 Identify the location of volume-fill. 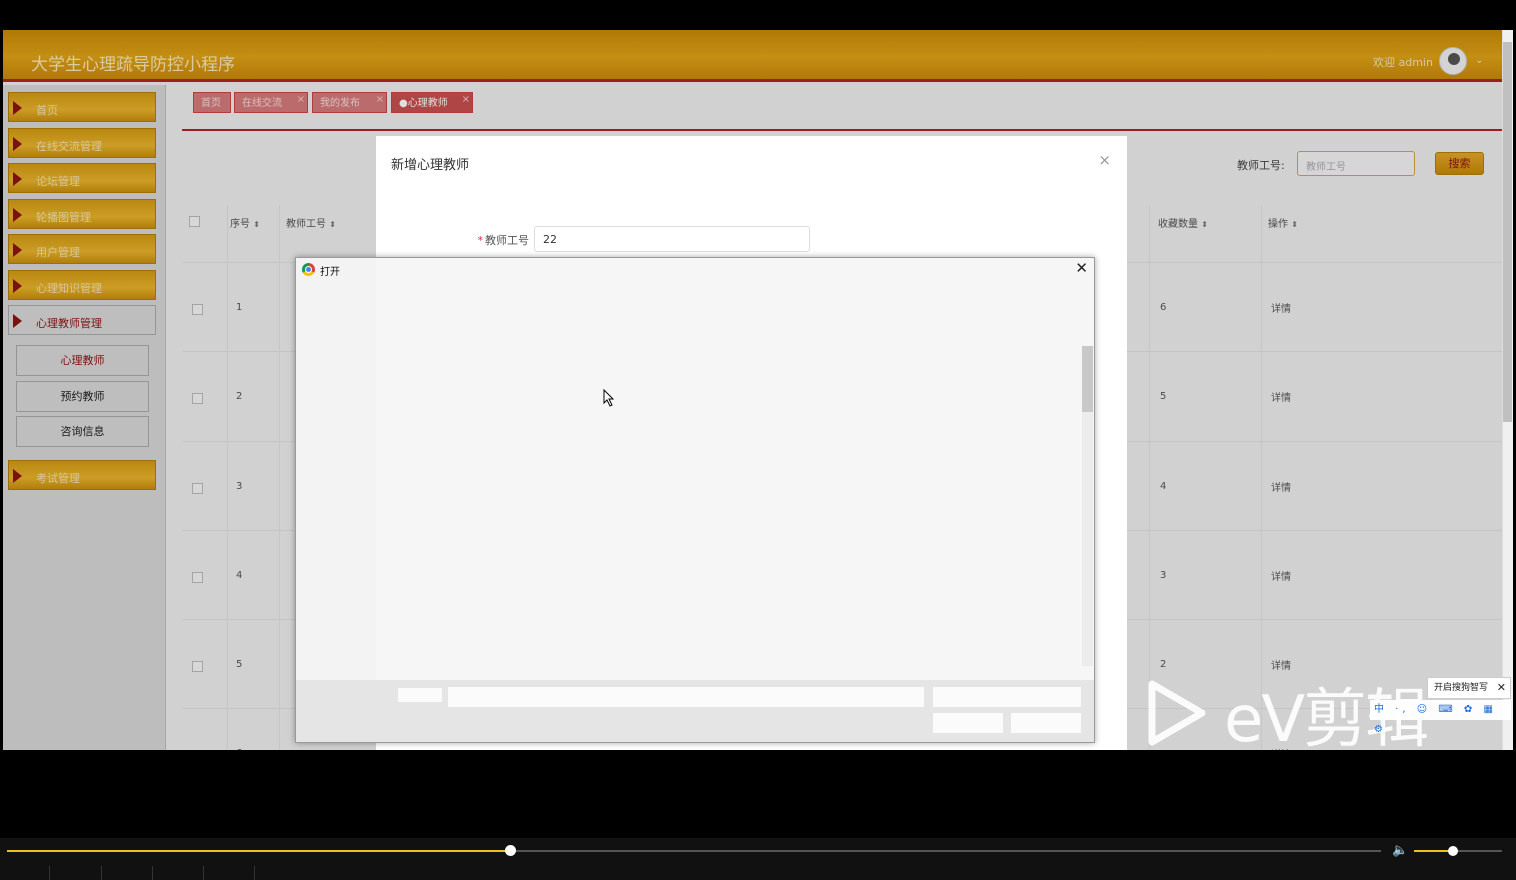
(1433, 851).